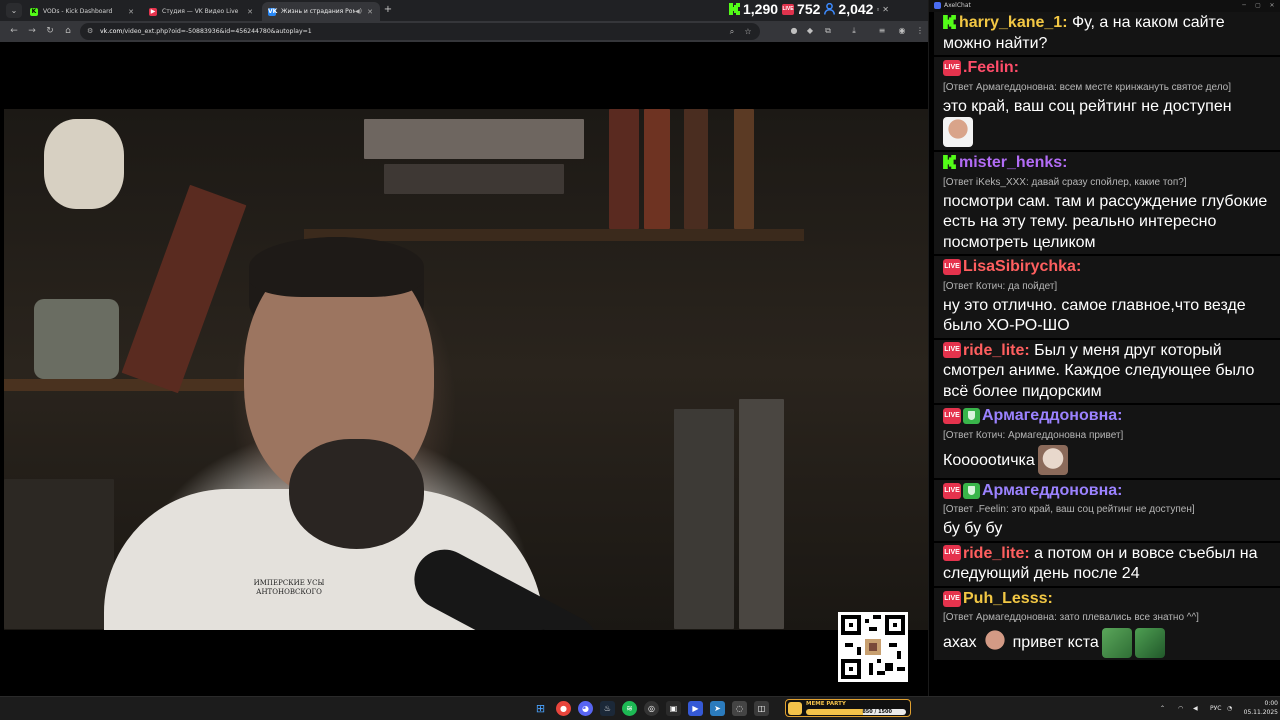 The width and height of the screenshot is (1280, 720). I want to click on back-icon: ←, so click(14, 31).